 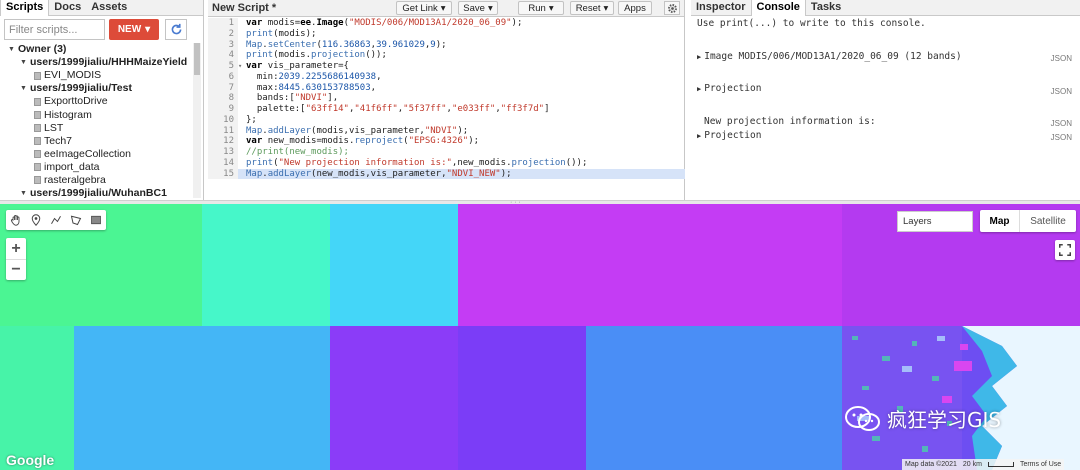 I want to click on repository-item: ▼ users/1999jialiu/Test, so click(x=96, y=88).